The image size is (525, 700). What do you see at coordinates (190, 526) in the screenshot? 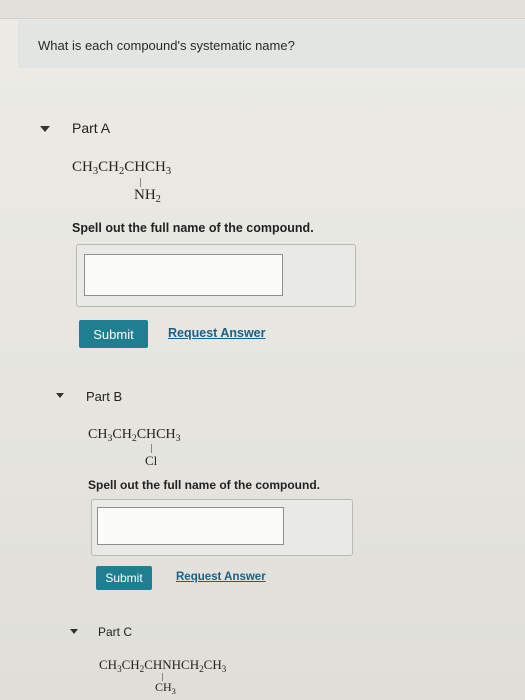
I see `part-b-answer-input` at bounding box center [190, 526].